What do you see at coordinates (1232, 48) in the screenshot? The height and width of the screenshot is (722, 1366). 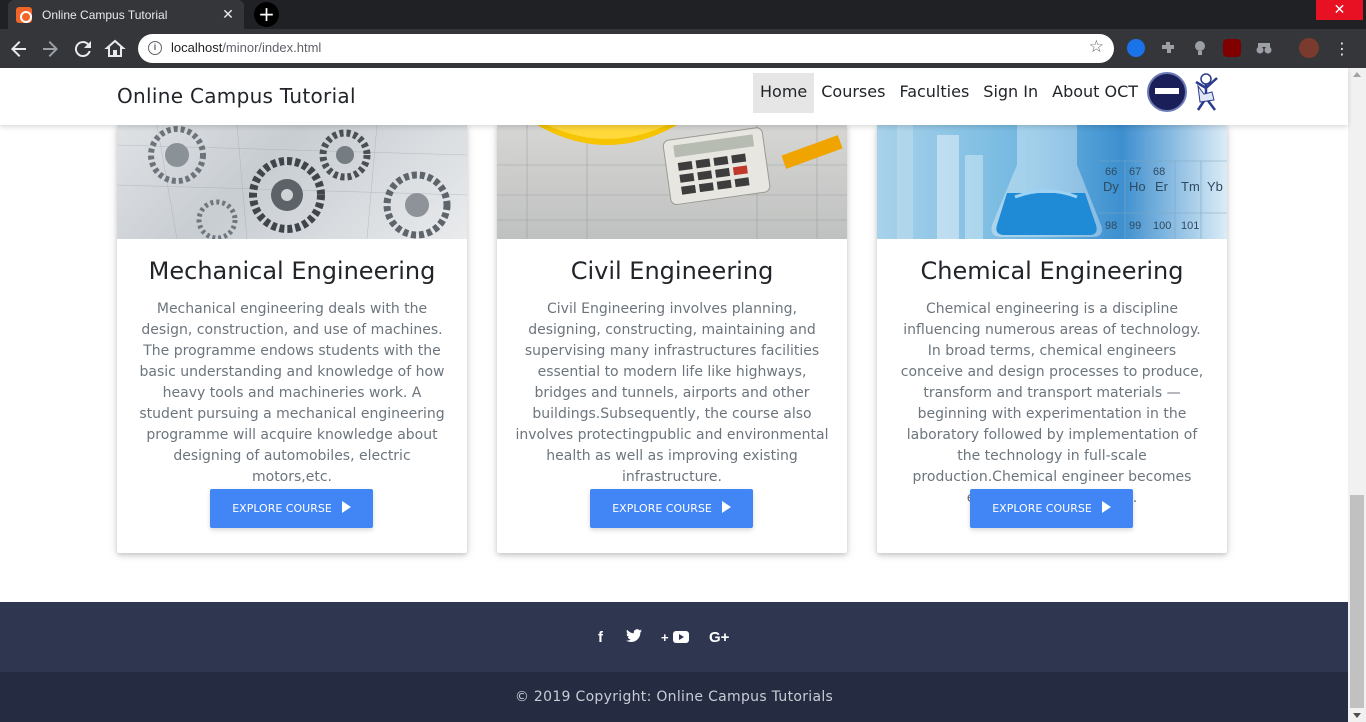 I see `ublock-icon` at bounding box center [1232, 48].